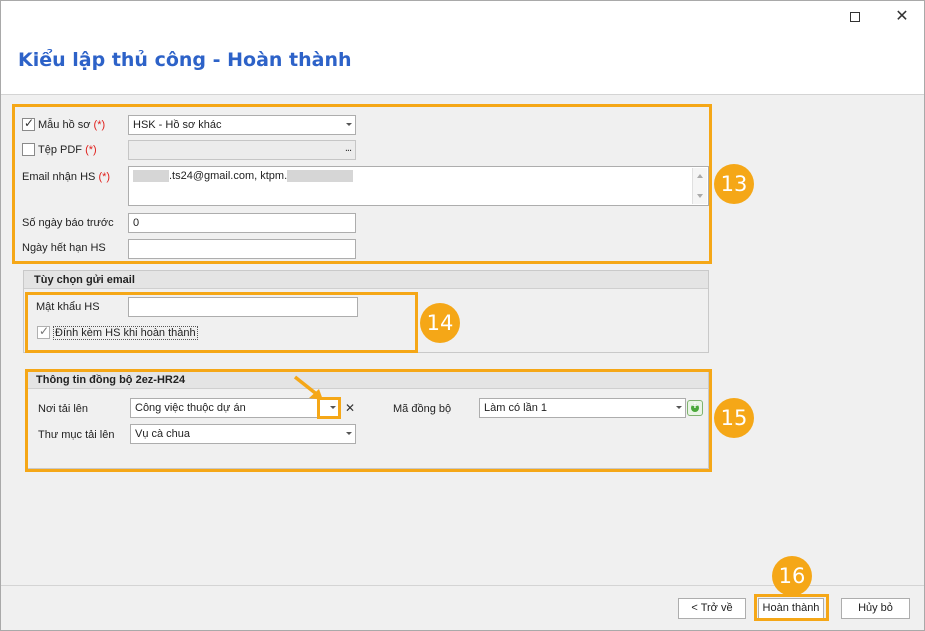 The height and width of the screenshot is (631, 925). Describe the element at coordinates (440, 323) in the screenshot. I see `step-badge-14: 14` at that location.